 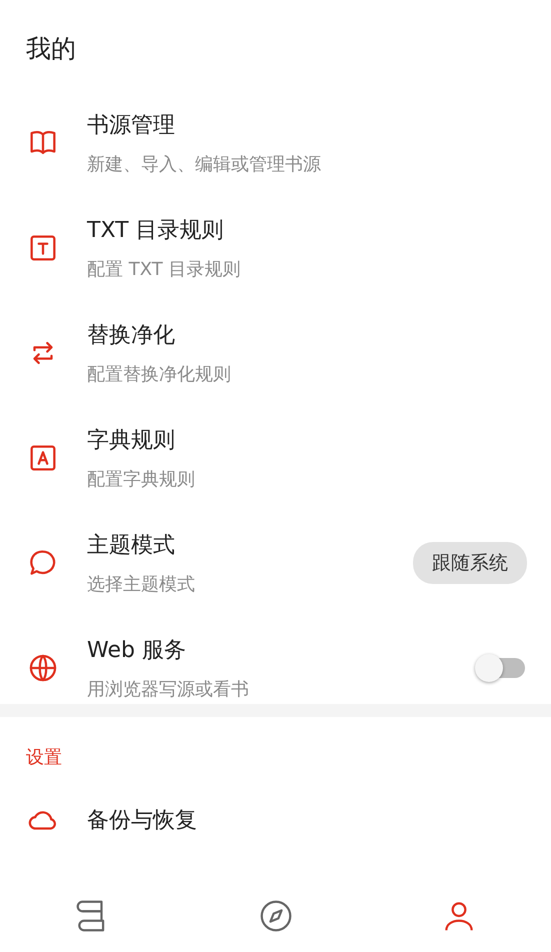 What do you see at coordinates (307, 125) in the screenshot?
I see `item-title: 书源管理` at bounding box center [307, 125].